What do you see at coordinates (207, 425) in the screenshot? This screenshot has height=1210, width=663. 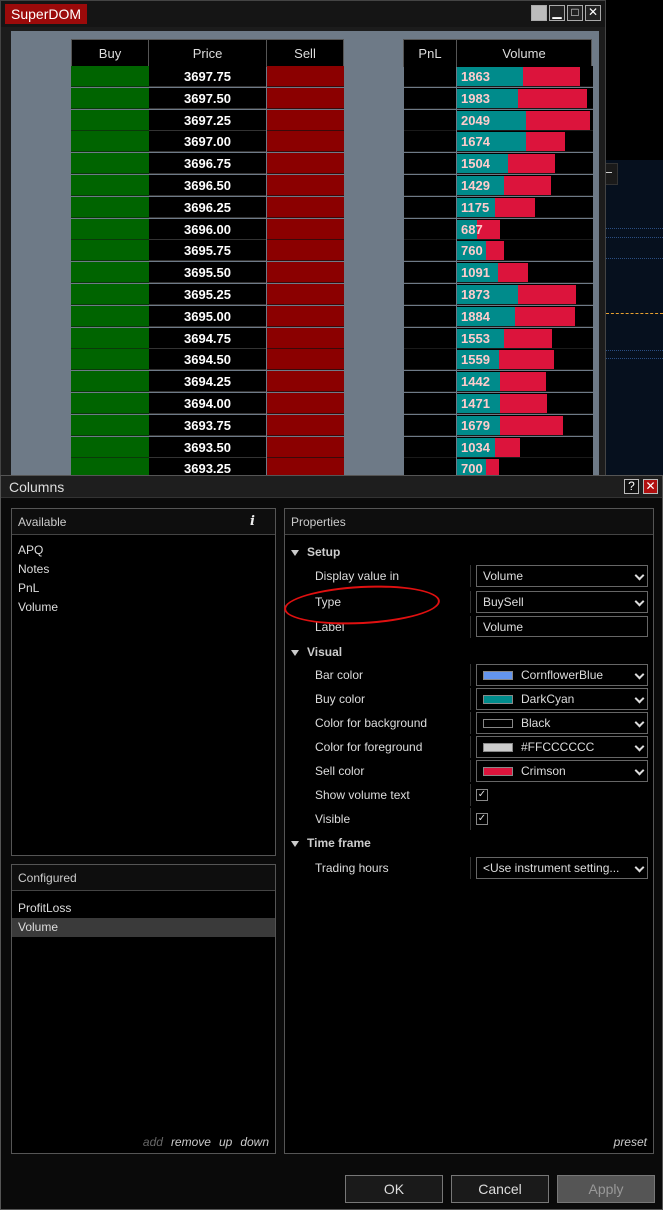 I see `price-cell: 3693.75` at bounding box center [207, 425].